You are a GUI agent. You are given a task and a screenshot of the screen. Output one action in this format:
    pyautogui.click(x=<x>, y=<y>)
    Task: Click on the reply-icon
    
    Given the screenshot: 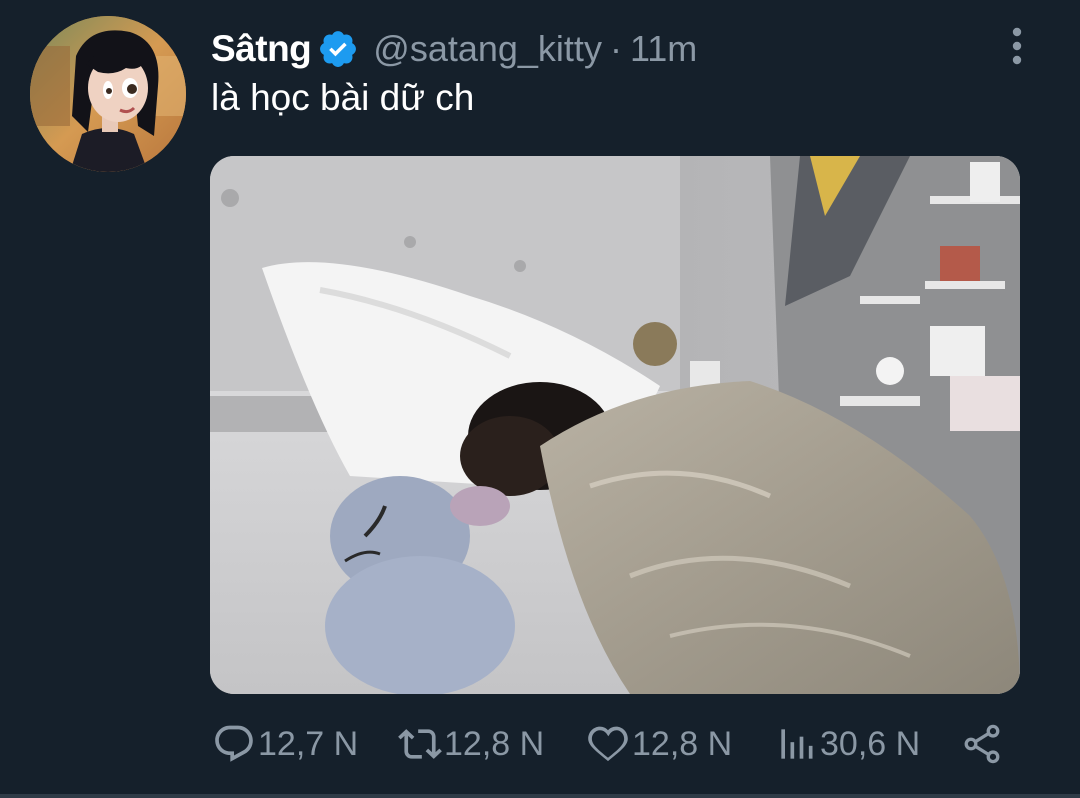 What is the action you would take?
    pyautogui.click(x=234, y=744)
    